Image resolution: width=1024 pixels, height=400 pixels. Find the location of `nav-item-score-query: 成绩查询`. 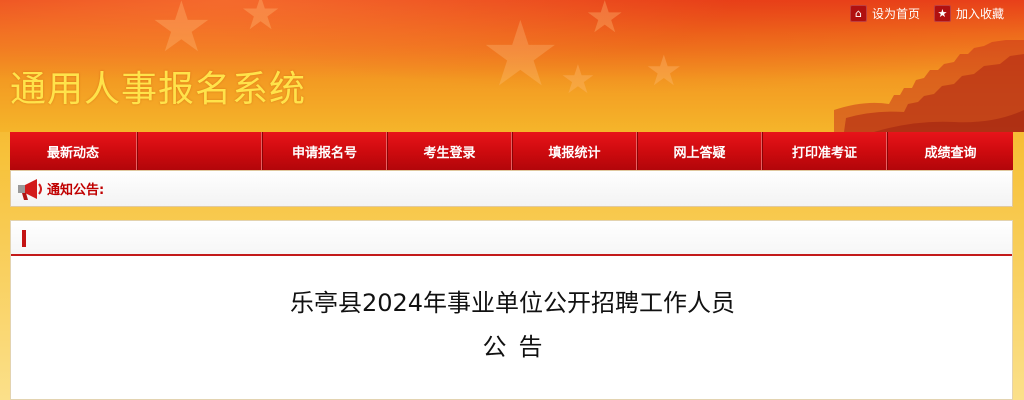

nav-item-score-query: 成绩查询 is located at coordinates (950, 151).